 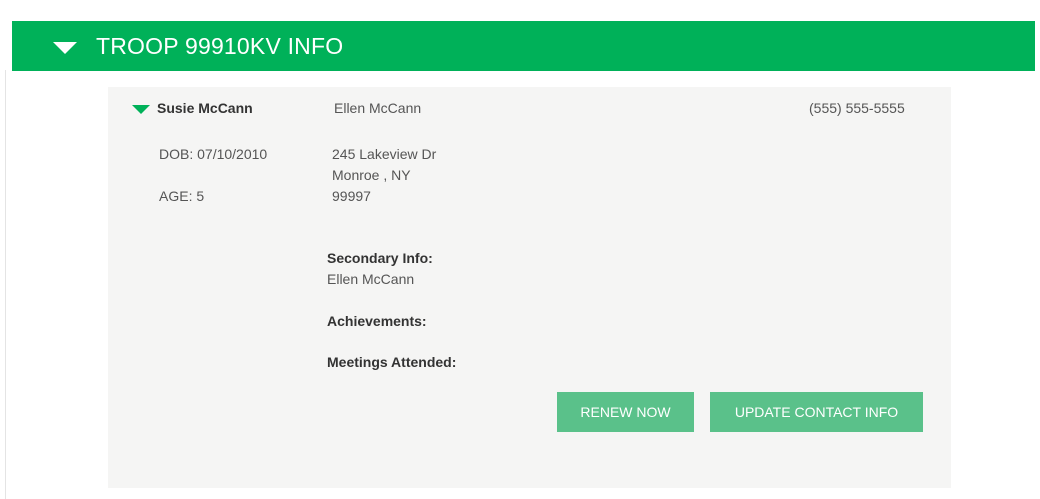 What do you see at coordinates (857, 108) in the screenshot?
I see `phone-number: (555) 555-5555` at bounding box center [857, 108].